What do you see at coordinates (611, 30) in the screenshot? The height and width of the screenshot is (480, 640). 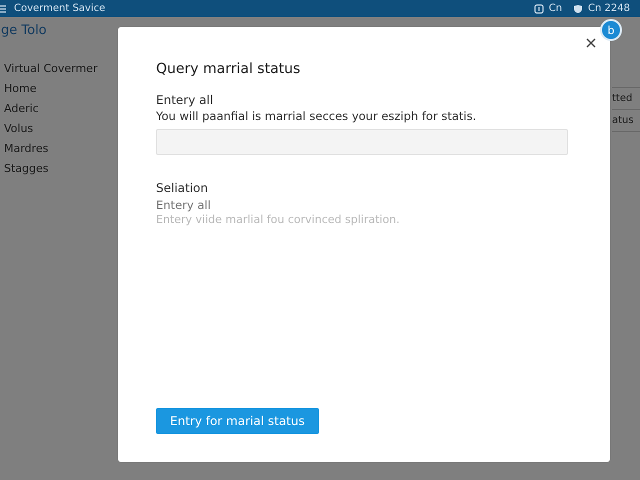 I see `notification-badge: b` at bounding box center [611, 30].